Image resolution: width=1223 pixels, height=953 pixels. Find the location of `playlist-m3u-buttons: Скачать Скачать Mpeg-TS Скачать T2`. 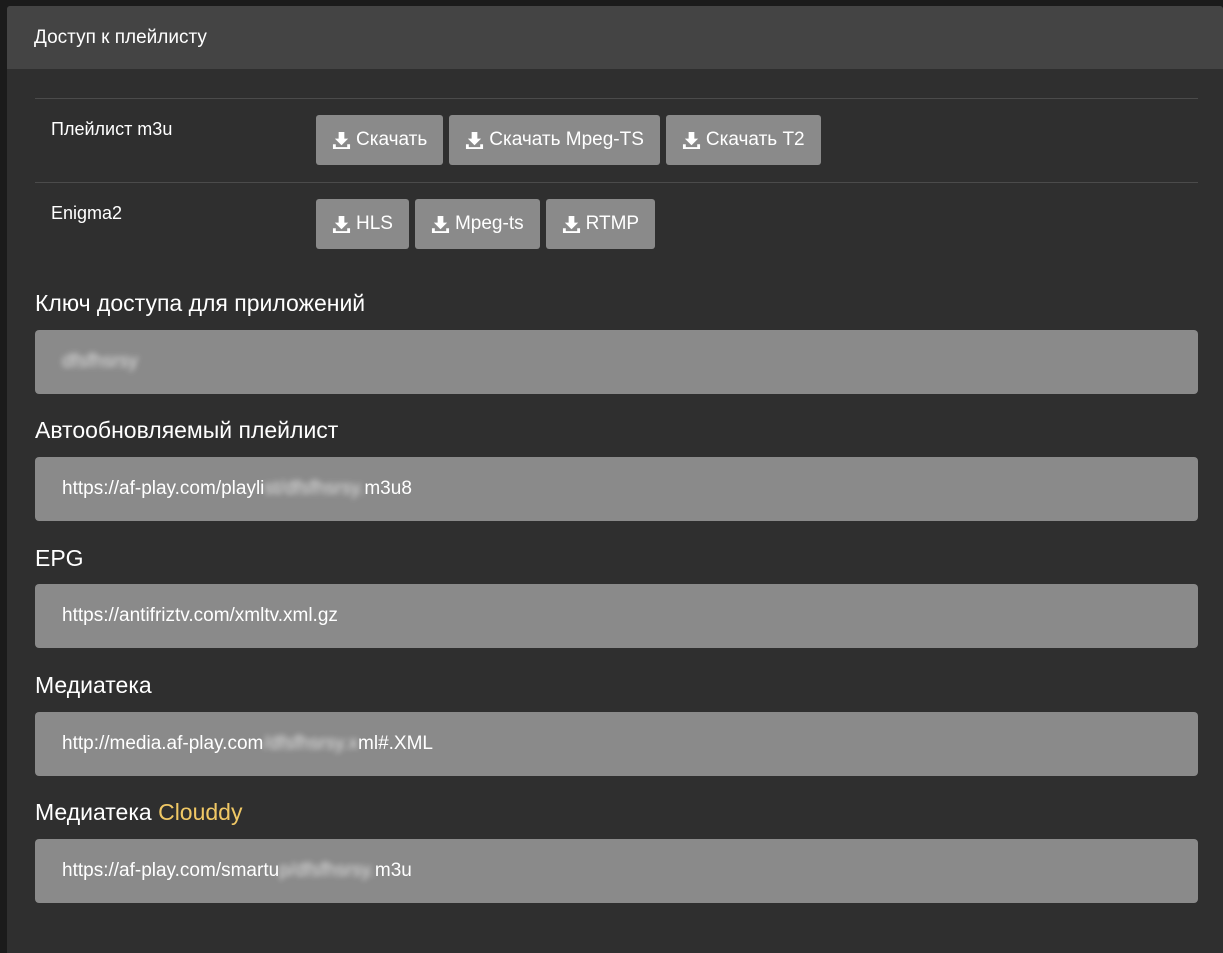

playlist-m3u-buttons: Скачать Скачать Mpeg-TS Скачать T2 is located at coordinates (568, 140).